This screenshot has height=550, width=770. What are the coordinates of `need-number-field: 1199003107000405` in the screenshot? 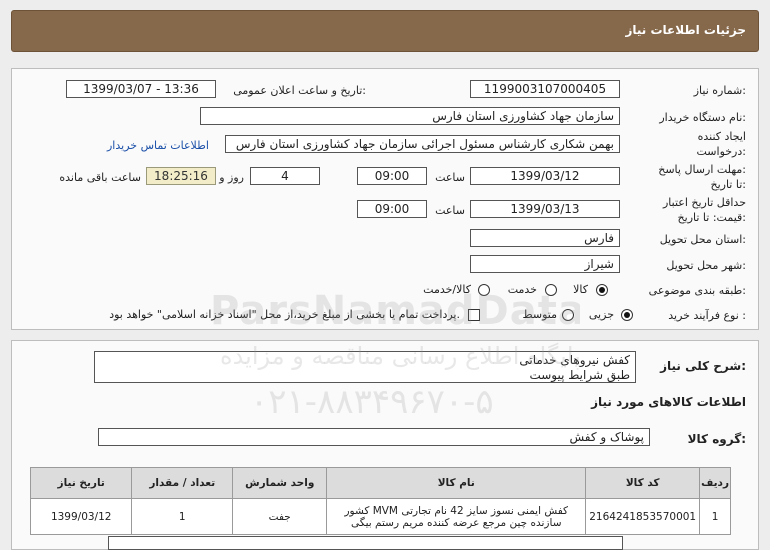 It's located at (545, 89).